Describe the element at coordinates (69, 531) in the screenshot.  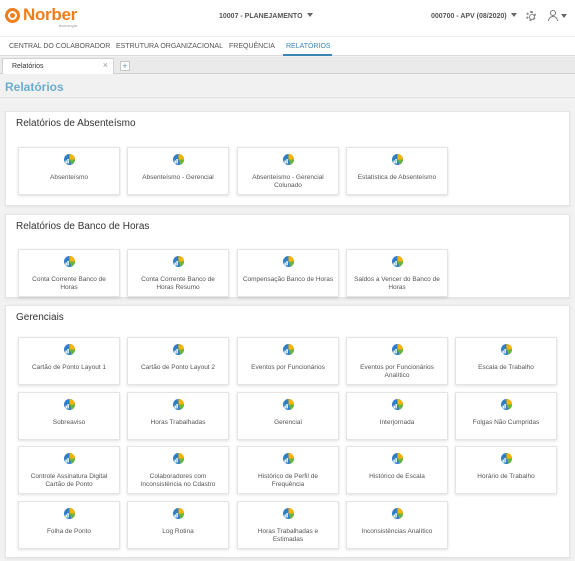
I see `report-card-label: Folha de Ponto` at that location.